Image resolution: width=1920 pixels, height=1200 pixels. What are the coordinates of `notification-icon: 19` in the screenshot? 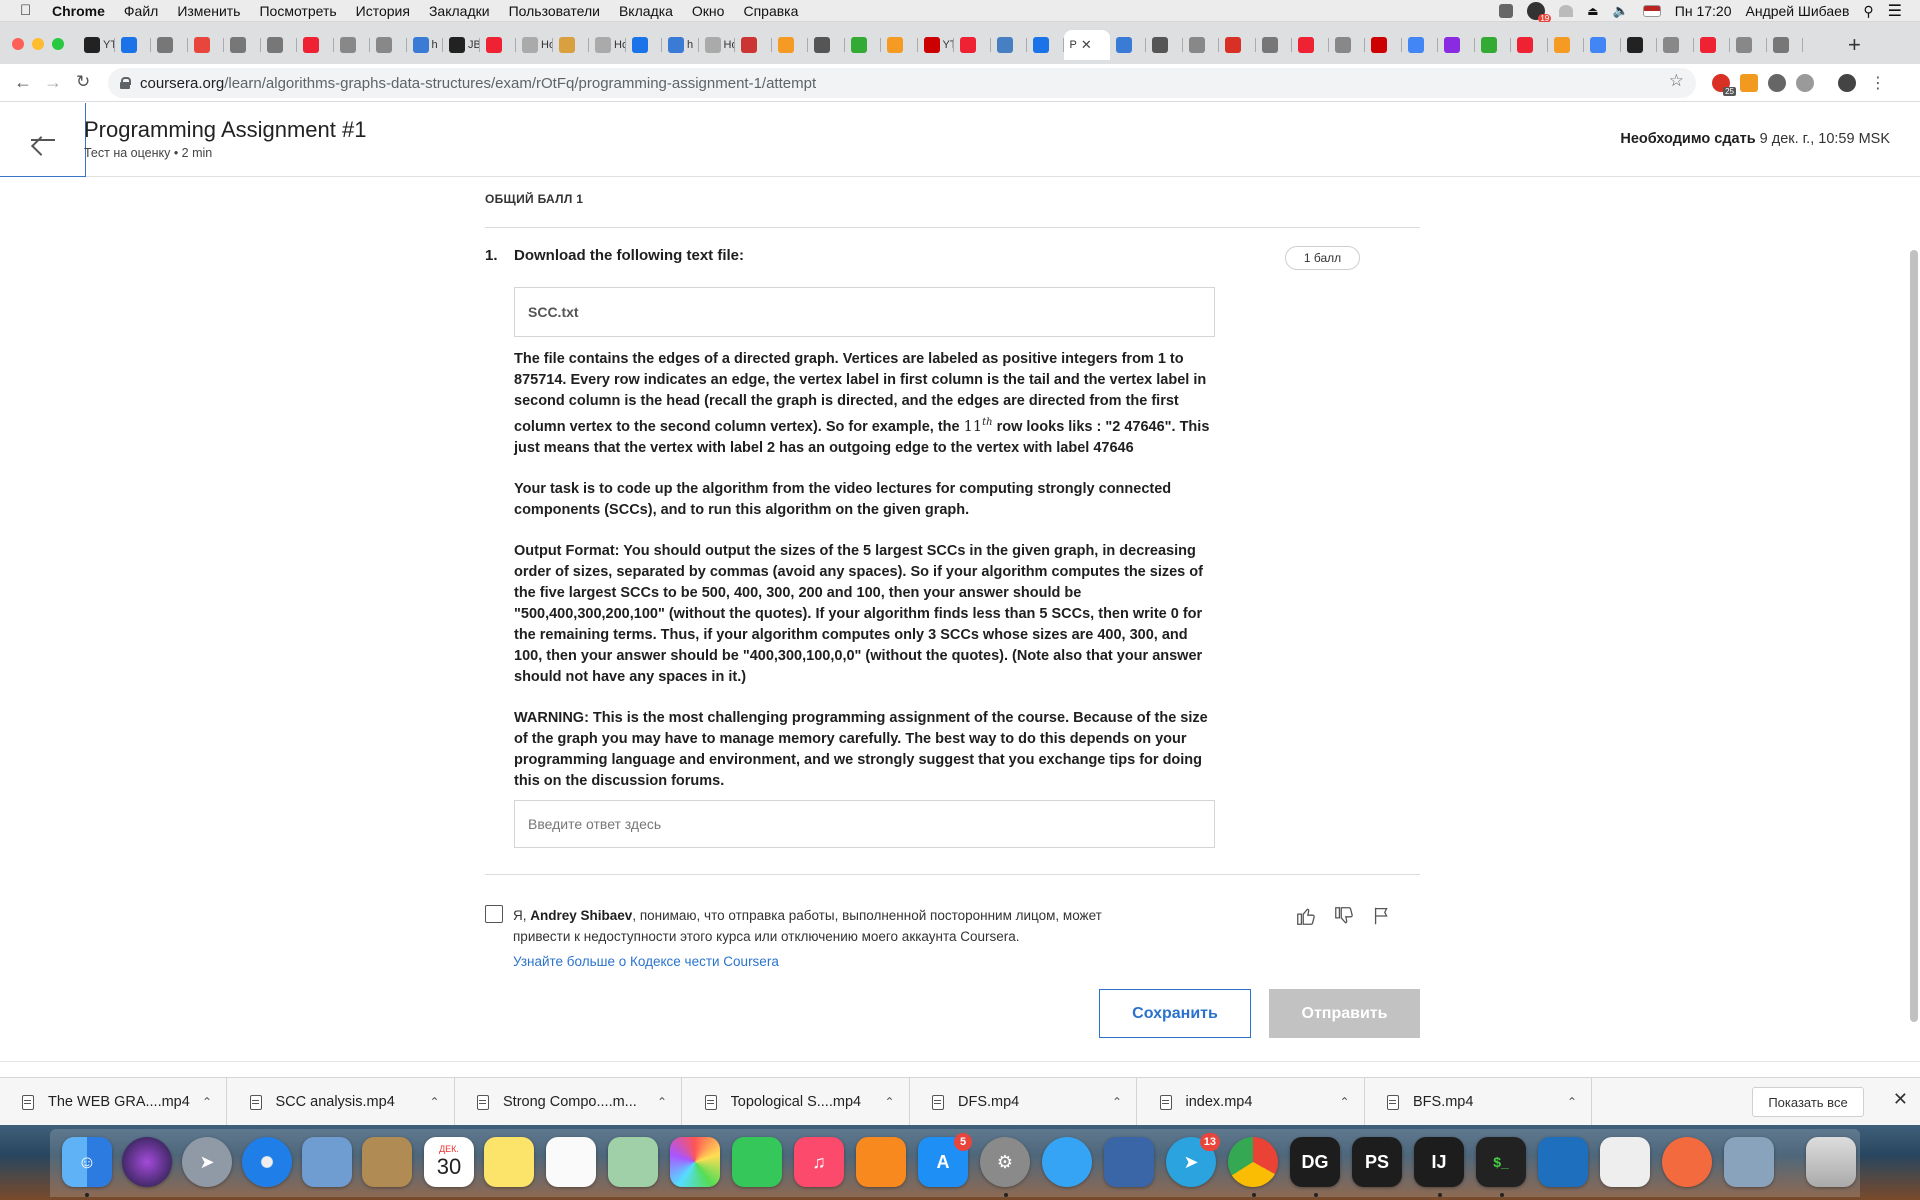 It's located at (1539, 12).